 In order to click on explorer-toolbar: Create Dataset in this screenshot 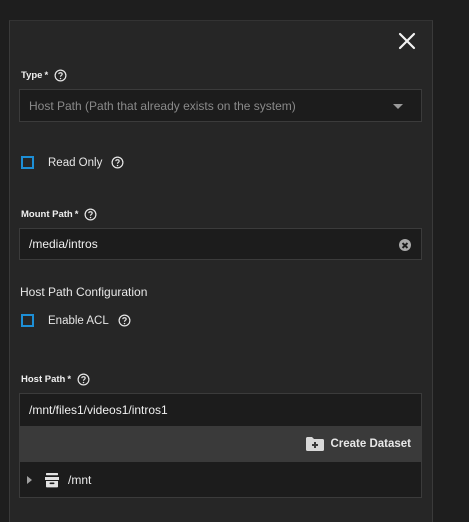, I will do `click(220, 444)`.